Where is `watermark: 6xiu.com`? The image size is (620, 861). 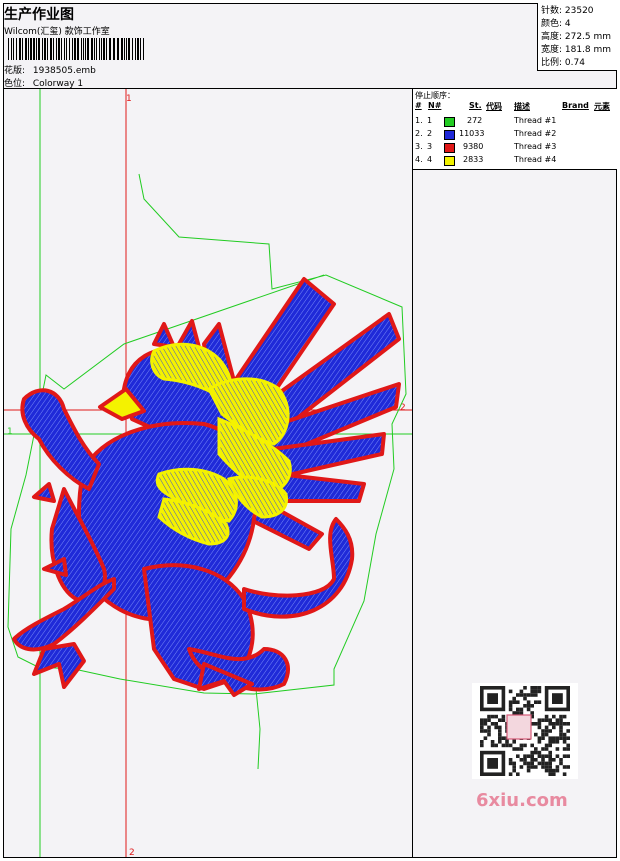
watermark: 6xiu.com is located at coordinates (522, 800).